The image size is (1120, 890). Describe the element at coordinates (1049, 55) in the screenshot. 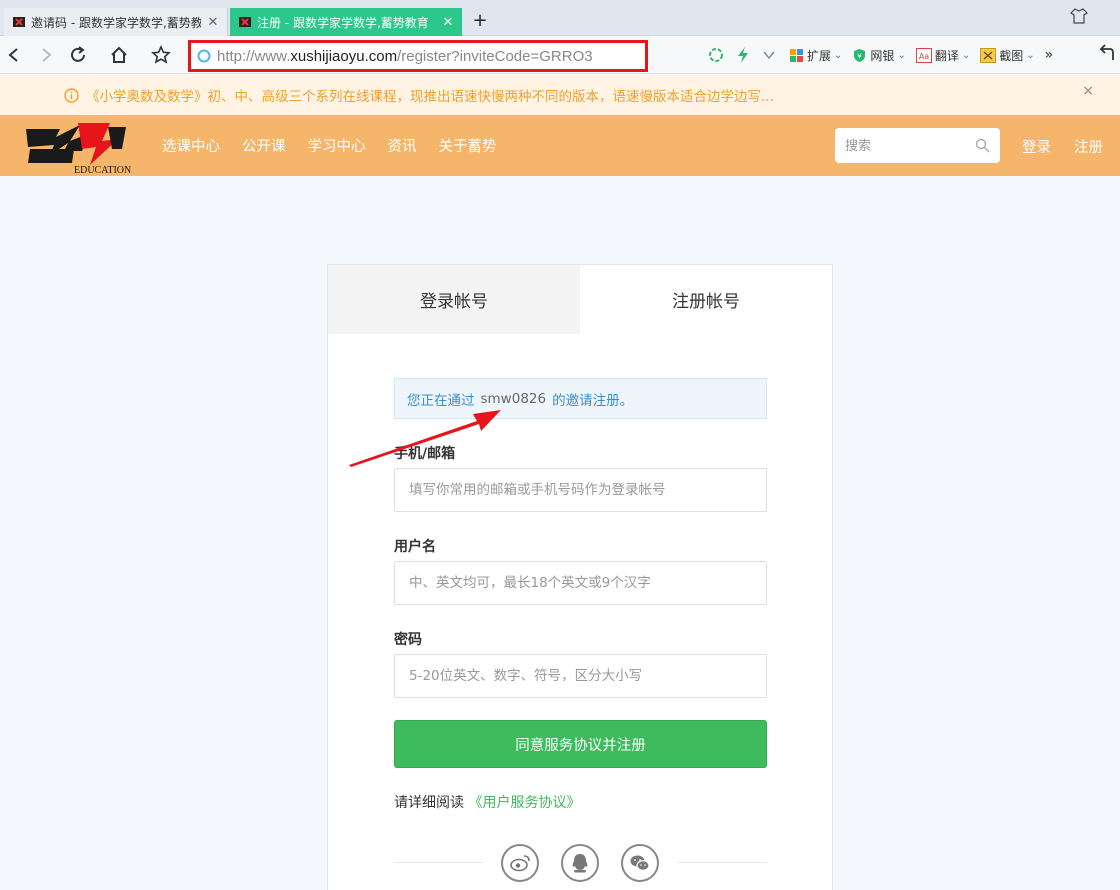

I see `more-tools-button: »` at that location.